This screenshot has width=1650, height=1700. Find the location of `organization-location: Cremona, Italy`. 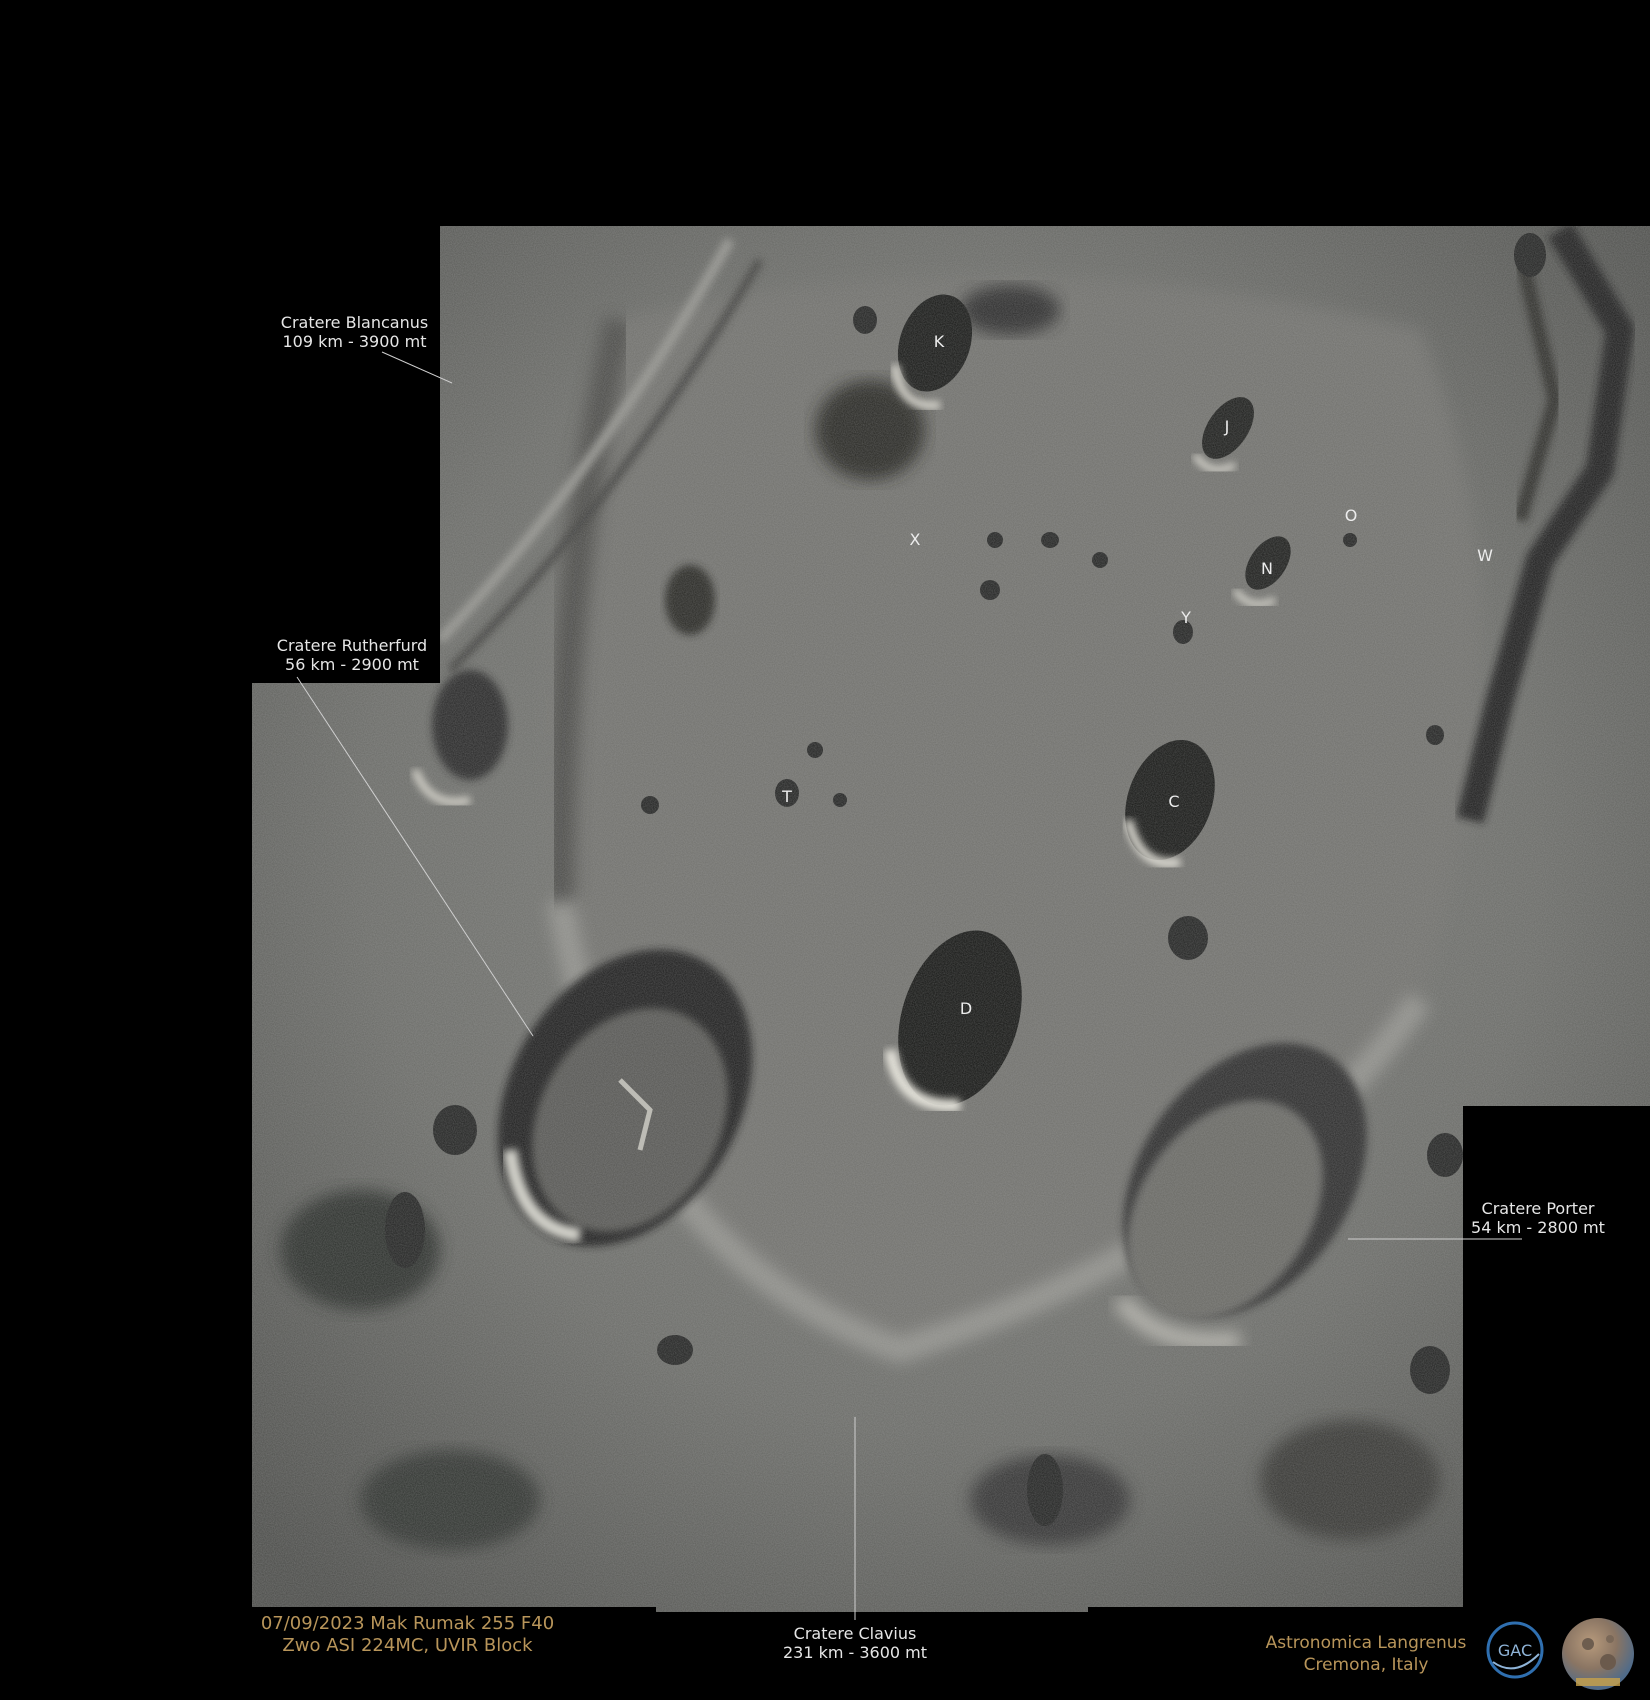

organization-location: Cremona, Italy is located at coordinates (1366, 1665).